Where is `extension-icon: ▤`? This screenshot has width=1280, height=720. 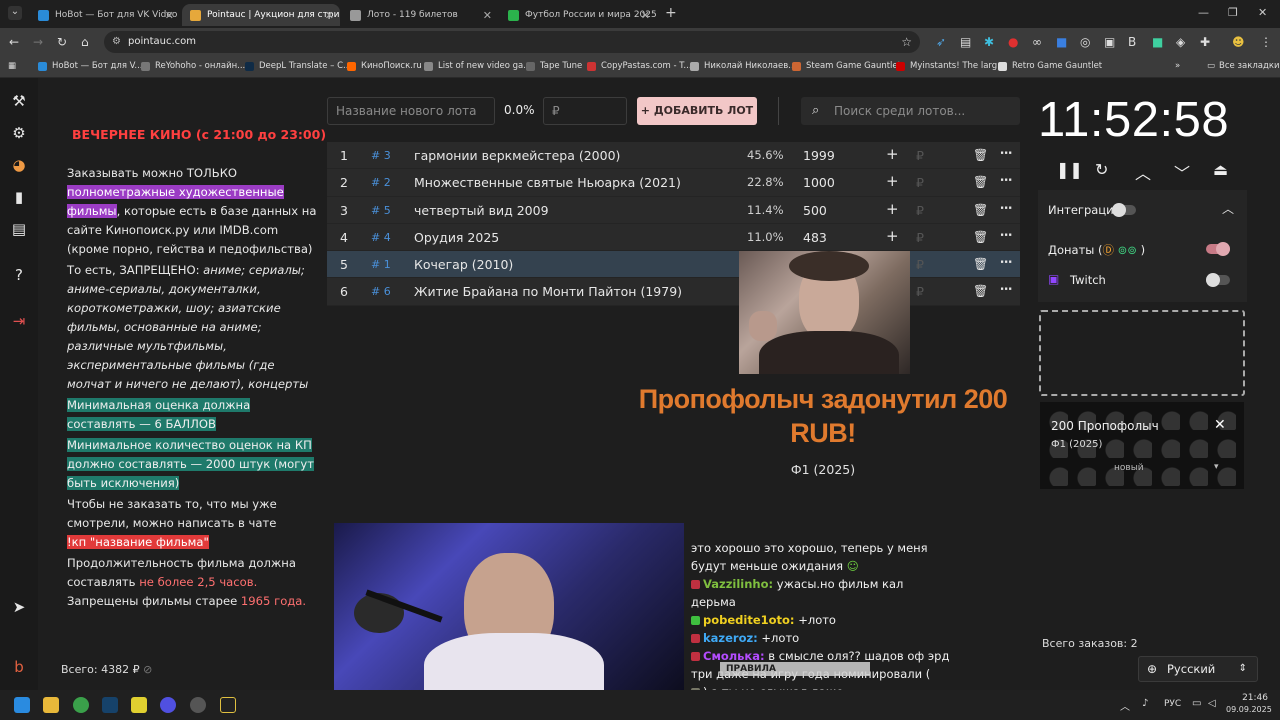
extension-icon: ▤ is located at coordinates (965, 42).